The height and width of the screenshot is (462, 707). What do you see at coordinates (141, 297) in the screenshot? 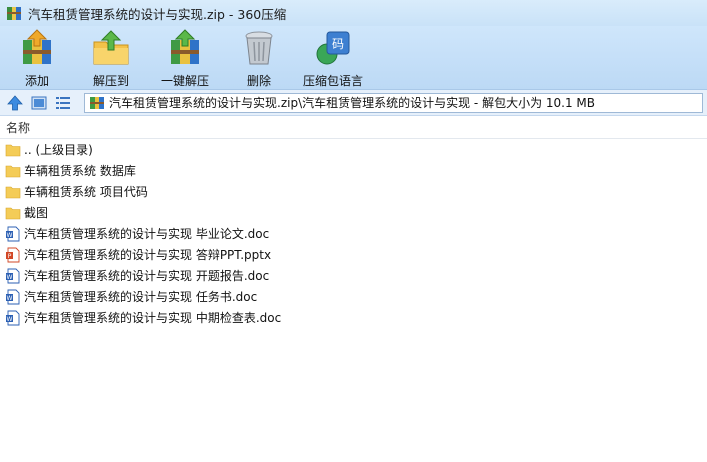
I see `file-name: 汽车租赁管理系统的设计与实现 任务书.doc` at bounding box center [141, 297].